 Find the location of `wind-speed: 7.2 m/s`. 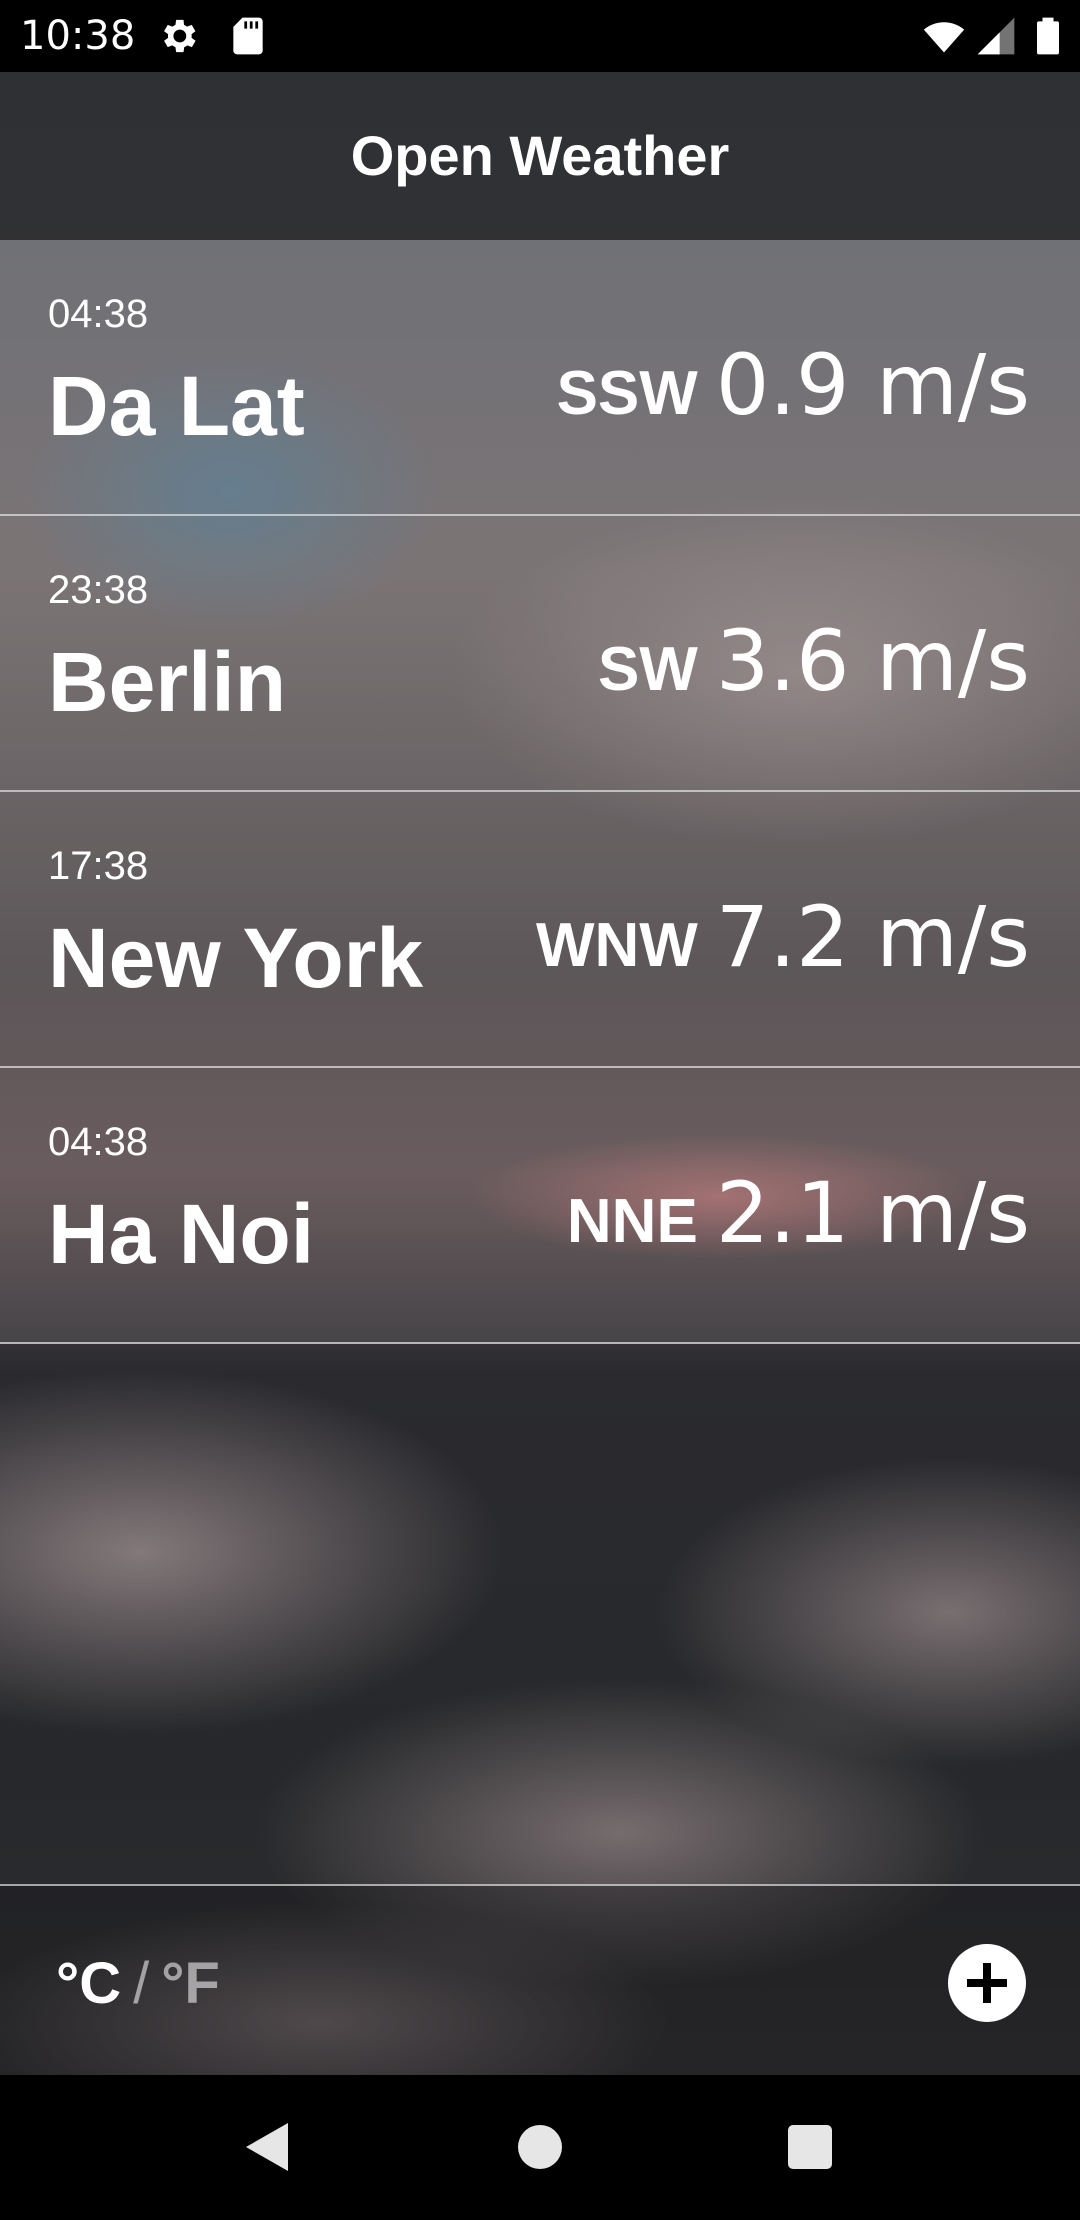

wind-speed: 7.2 m/s is located at coordinates (872, 937).